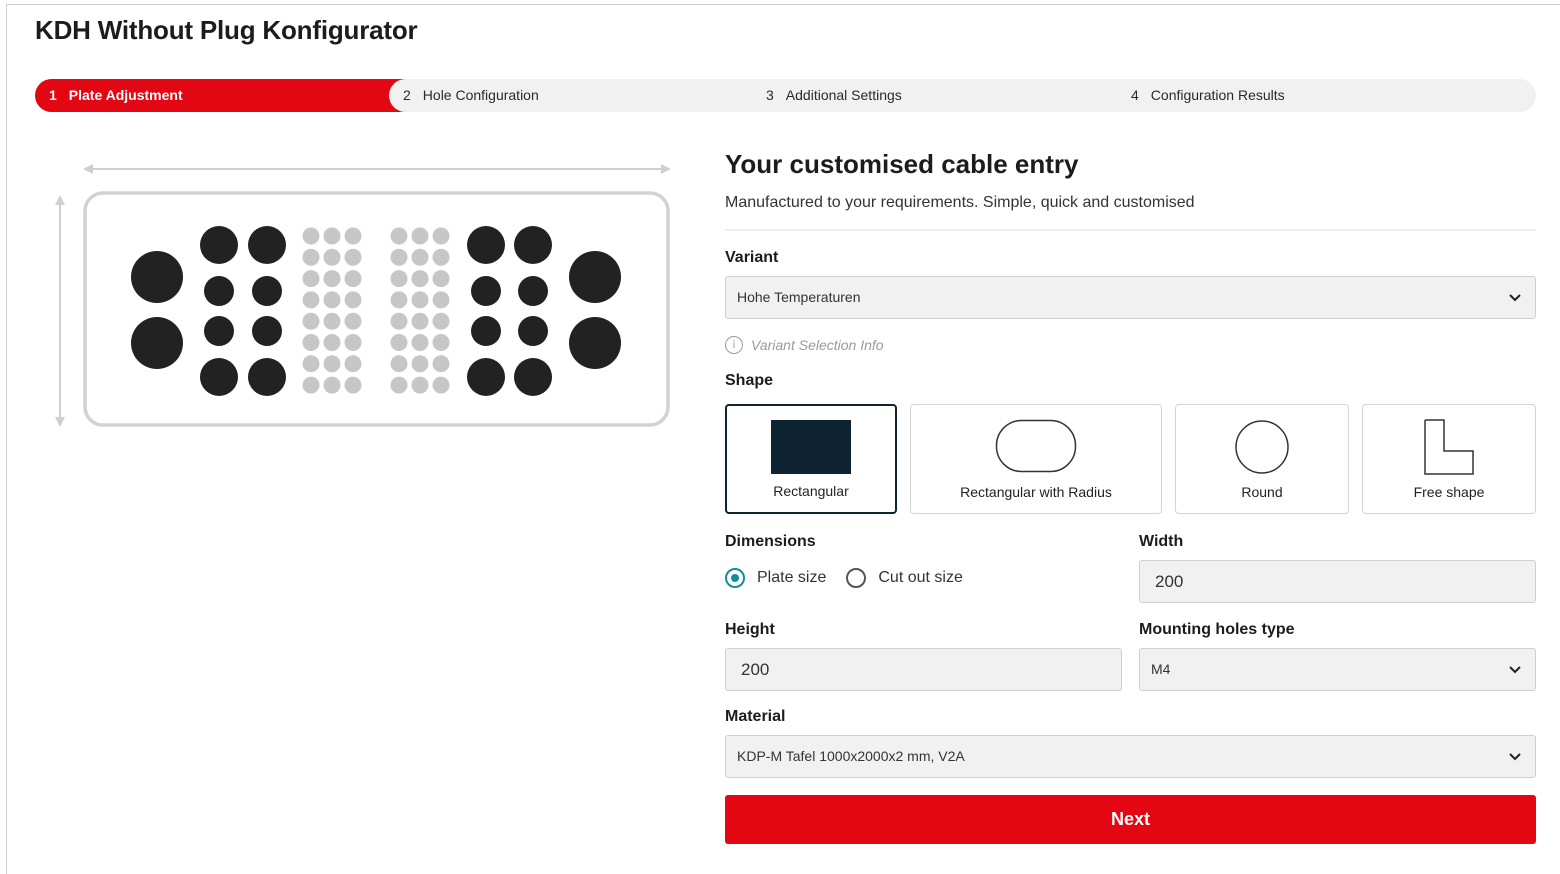 The height and width of the screenshot is (874, 1560). What do you see at coordinates (471, 95) in the screenshot?
I see `step-hole-configuration: 2 Hole Configuration` at bounding box center [471, 95].